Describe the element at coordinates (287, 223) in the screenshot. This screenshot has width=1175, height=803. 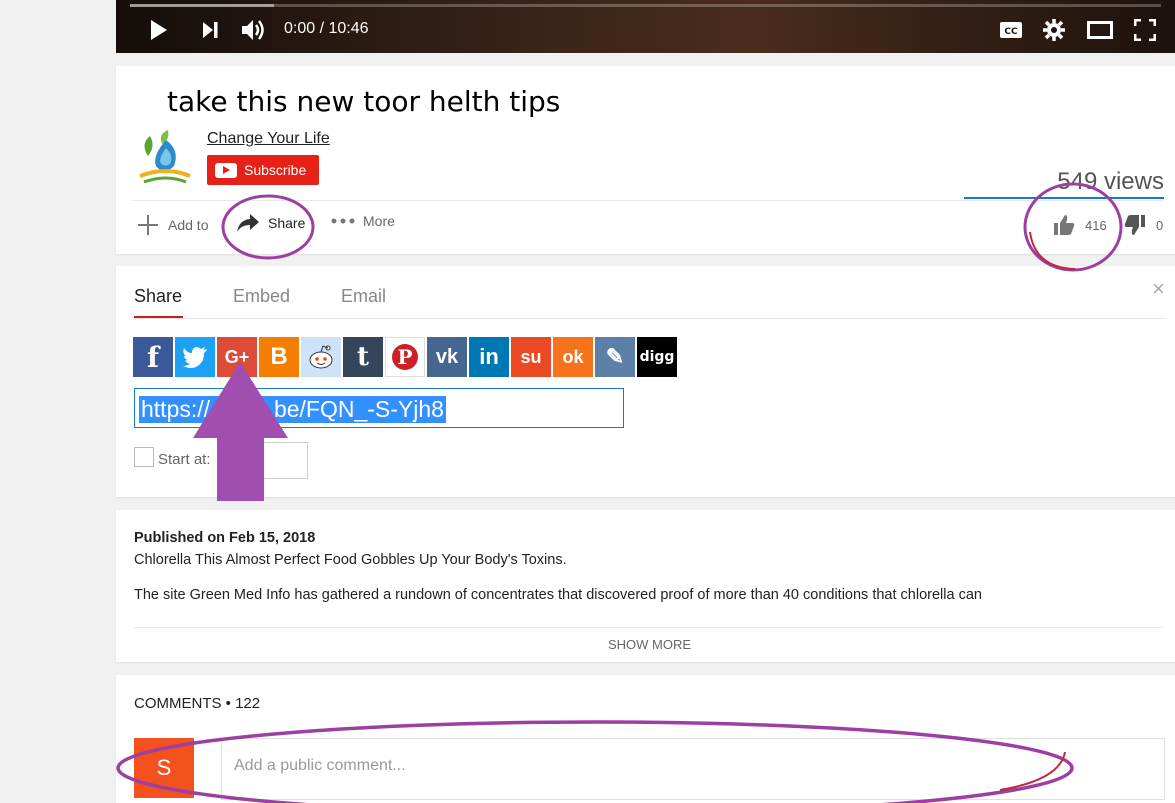
I see `share-label: Share` at that location.